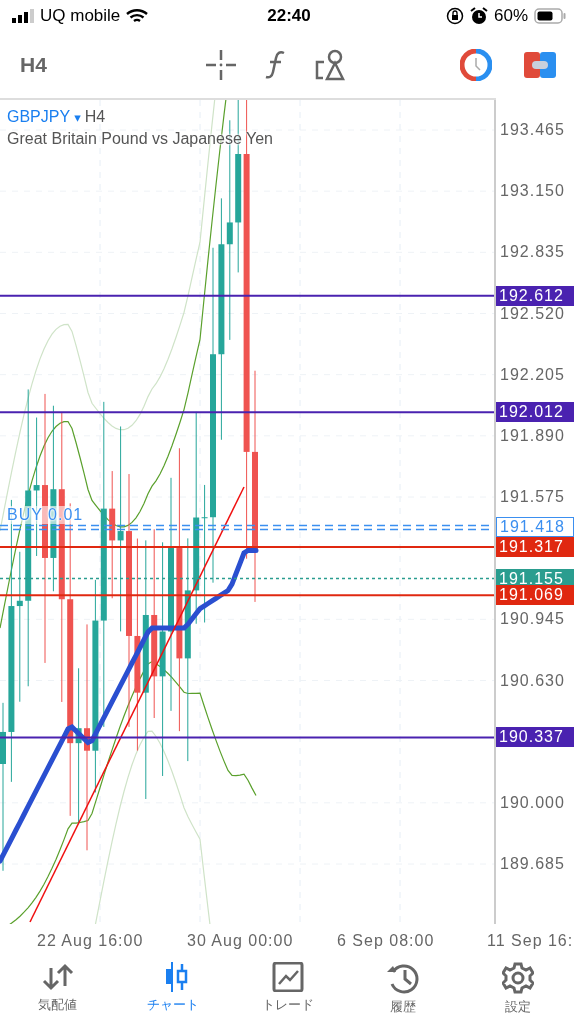  I want to click on price-tick: 192.520, so click(532, 313).